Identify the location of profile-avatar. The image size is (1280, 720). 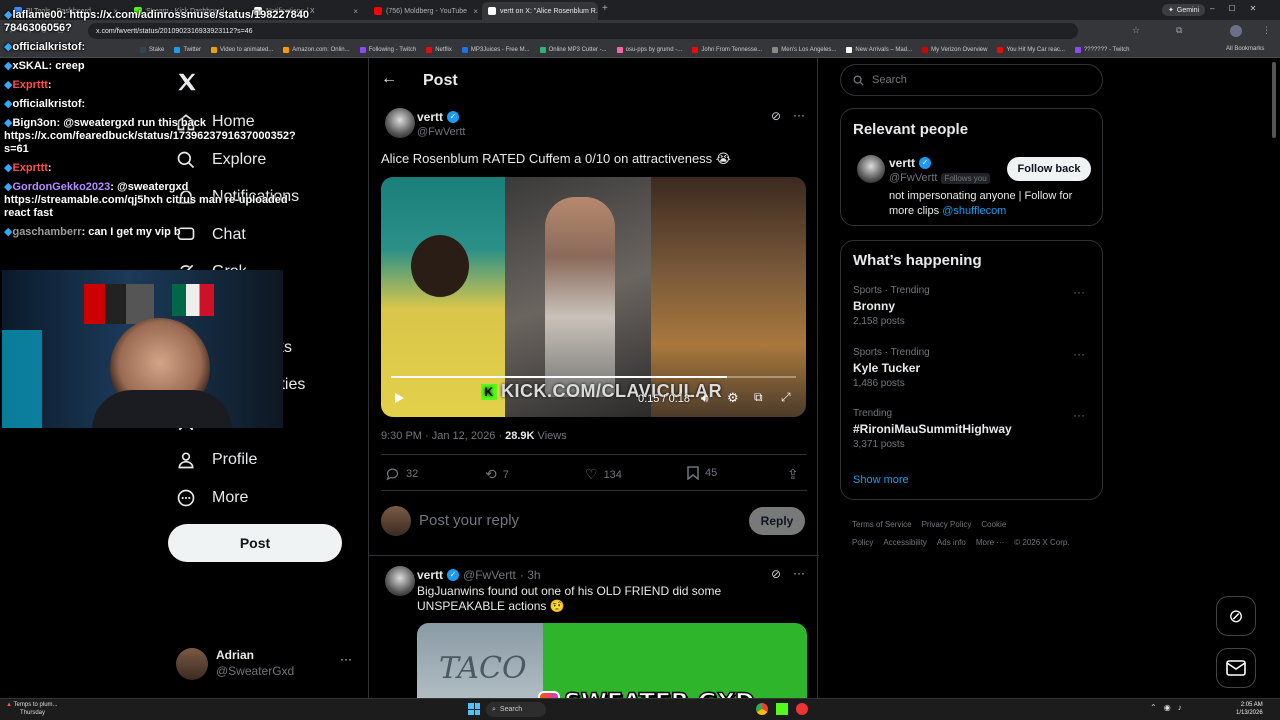
(1236, 31).